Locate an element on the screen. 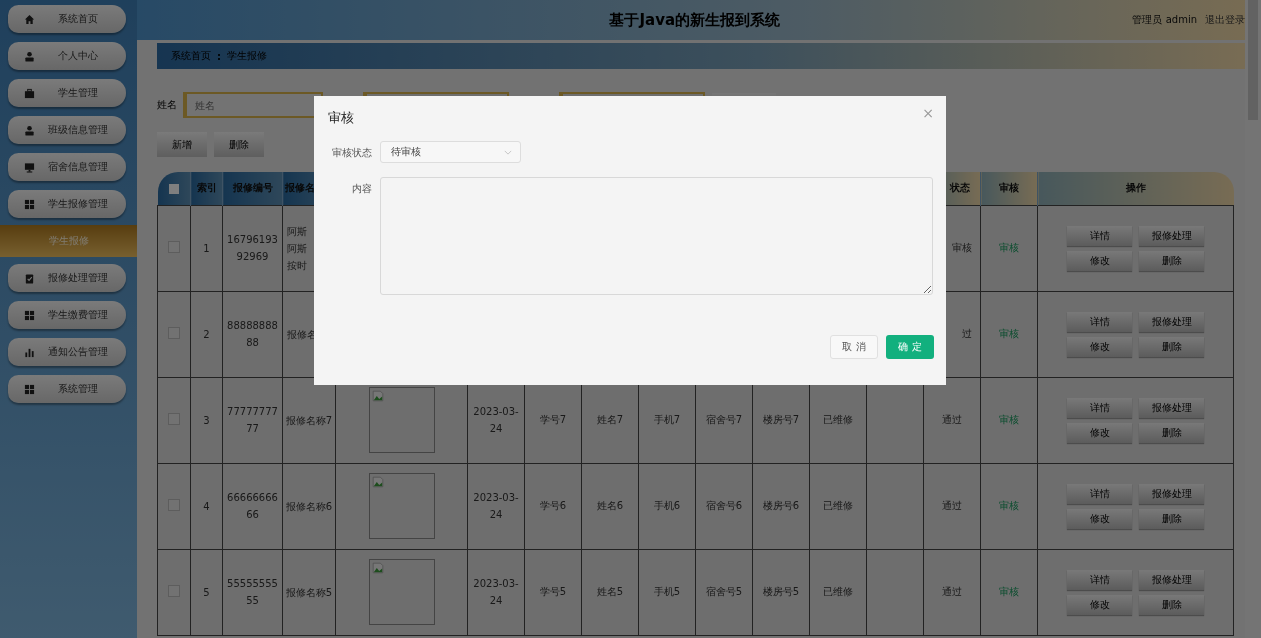  status-select: 待审核 is located at coordinates (450, 152).